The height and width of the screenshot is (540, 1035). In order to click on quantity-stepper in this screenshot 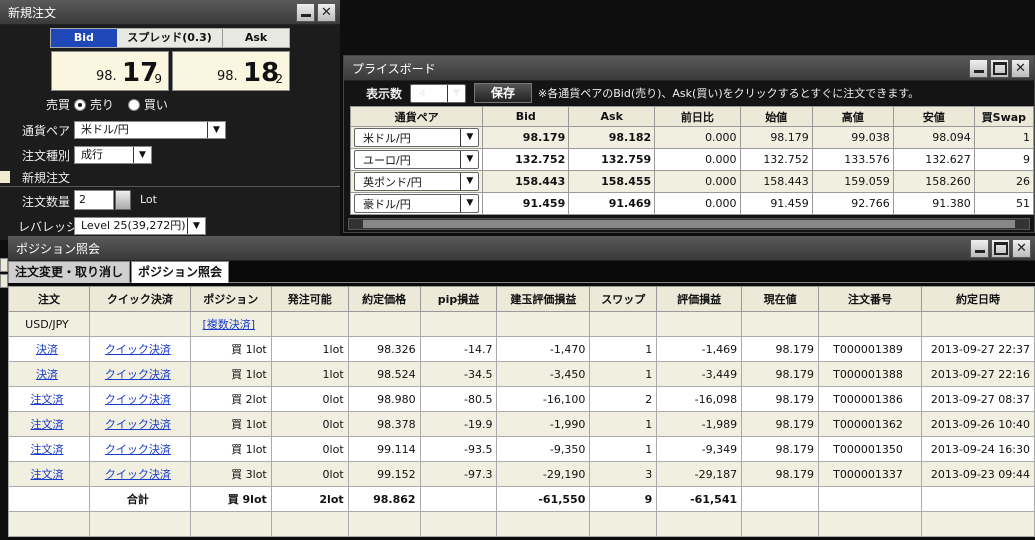, I will do `click(123, 200)`.